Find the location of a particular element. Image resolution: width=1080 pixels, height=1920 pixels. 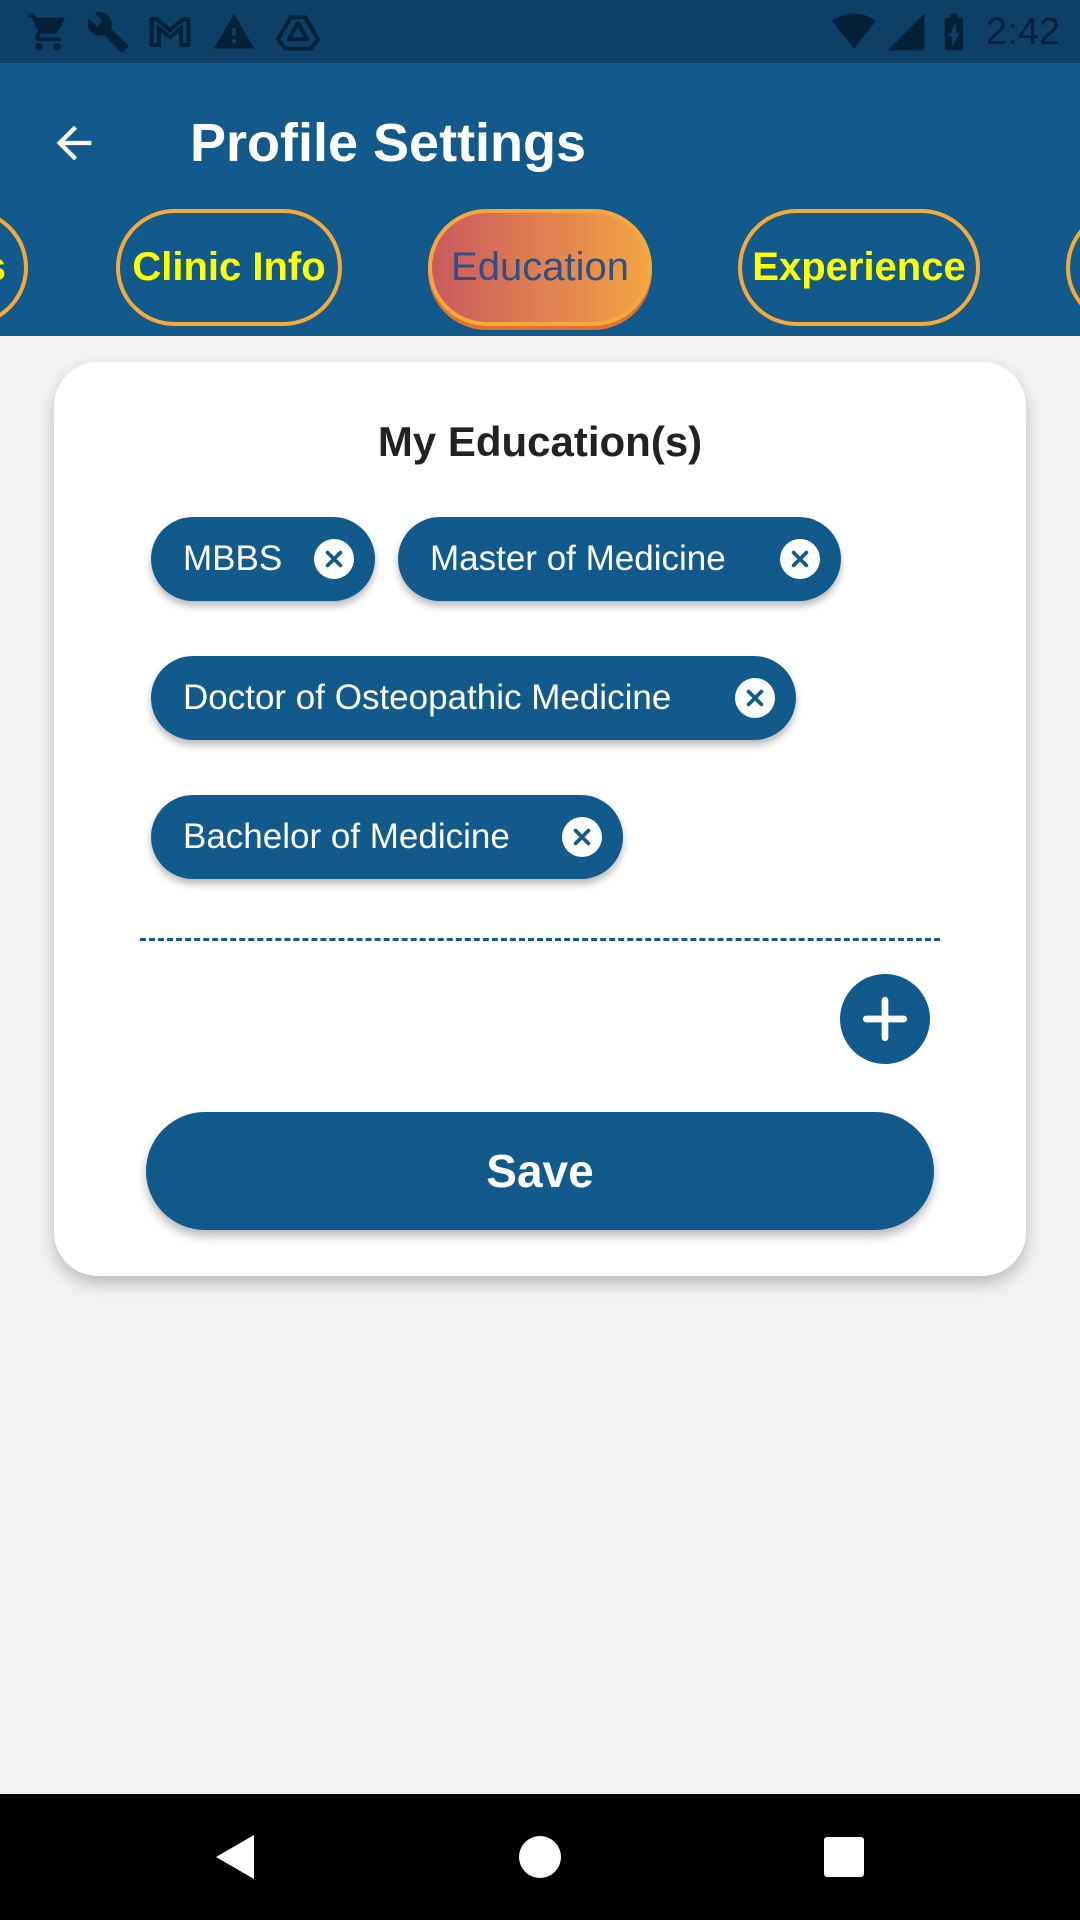

arrow-left-icon is located at coordinates (74, 143).